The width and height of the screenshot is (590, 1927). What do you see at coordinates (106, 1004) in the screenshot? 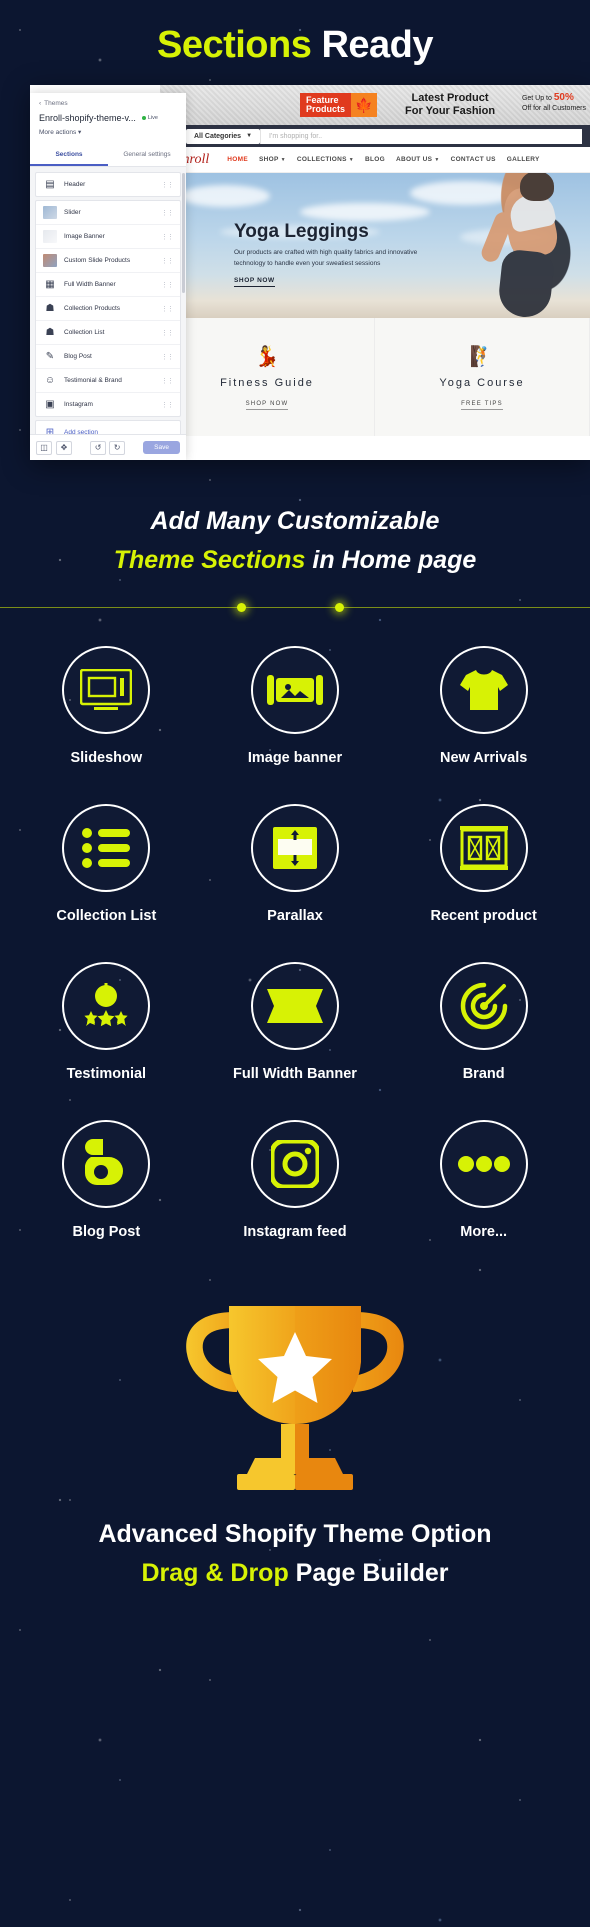
I see `testimonial-badge-icon` at bounding box center [106, 1004].